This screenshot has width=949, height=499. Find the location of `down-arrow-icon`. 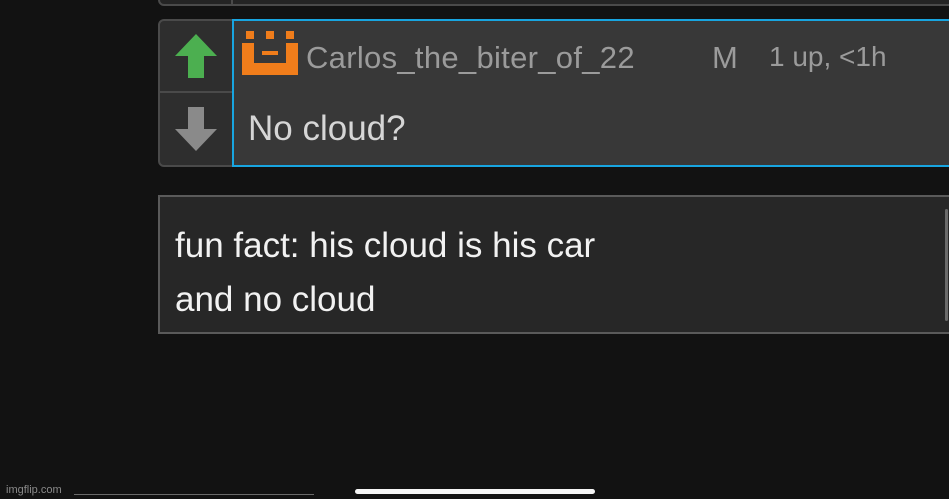

down-arrow-icon is located at coordinates (196, 129).